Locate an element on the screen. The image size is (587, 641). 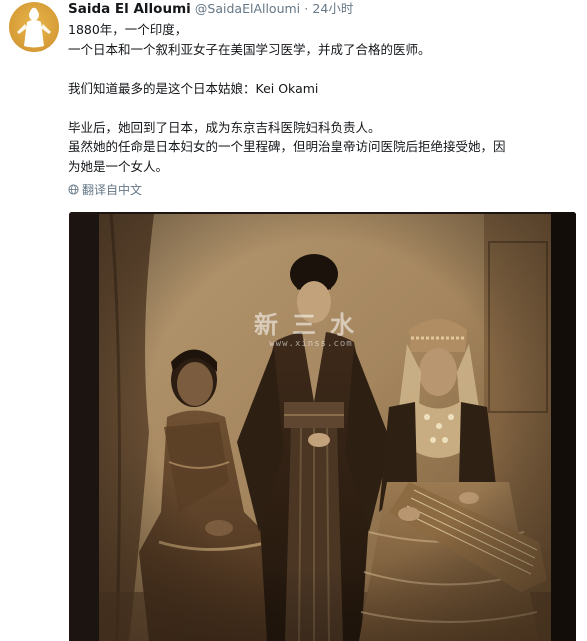
tweet-header: Saida El Alloumi @SaidaElAlloumi · 24小时 is located at coordinates (210, 9).